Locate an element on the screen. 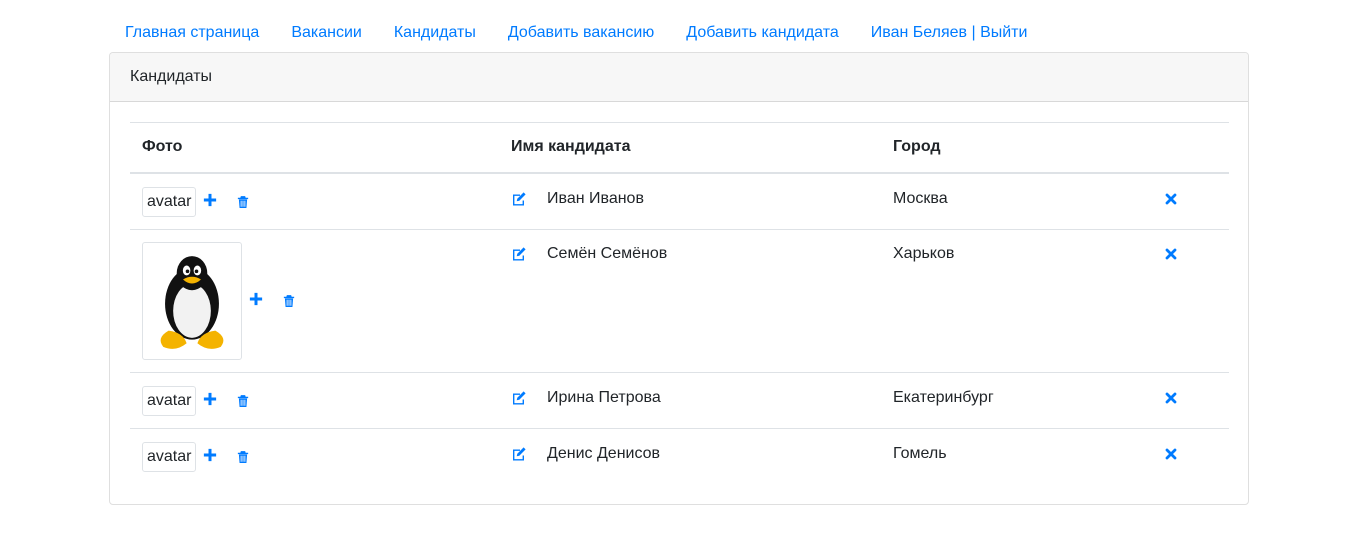 This screenshot has height=533, width=1358. name-cell: Денис Денисов is located at coordinates (690, 455).